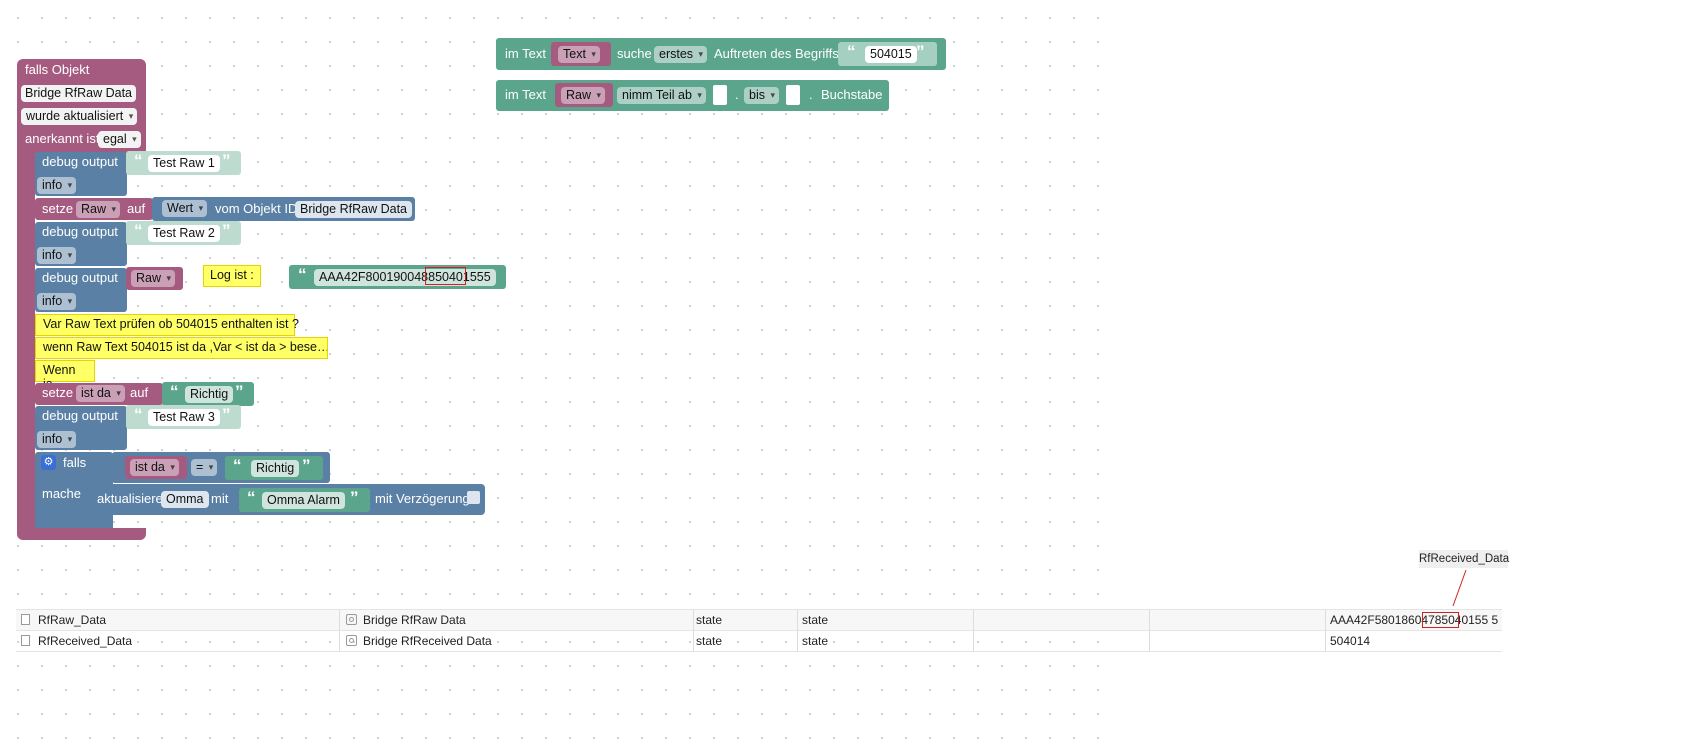  I want to click on event-block-bottom, so click(81, 534).